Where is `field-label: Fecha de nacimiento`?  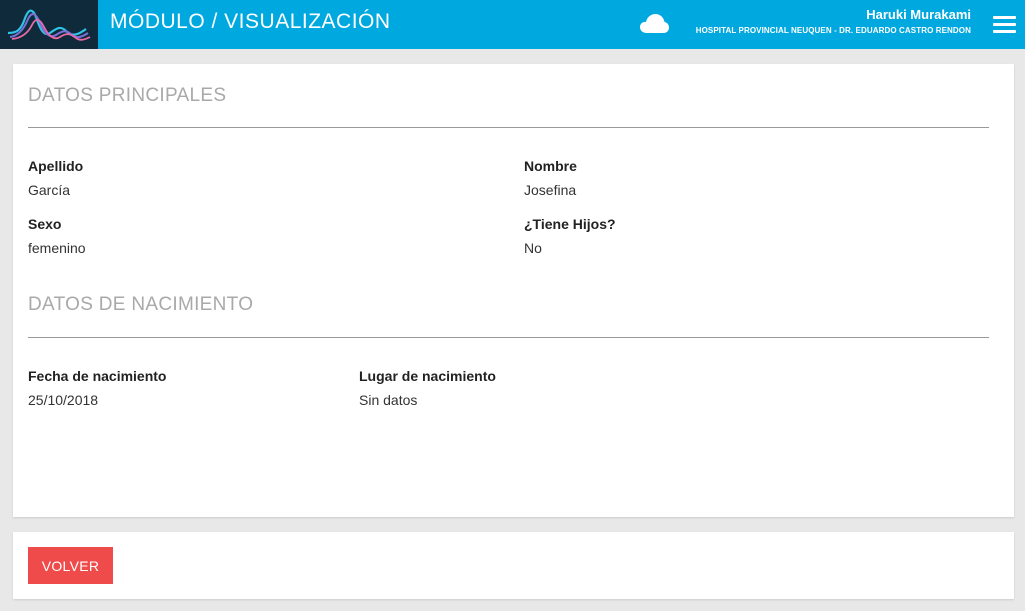
field-label: Fecha de nacimiento is located at coordinates (97, 376).